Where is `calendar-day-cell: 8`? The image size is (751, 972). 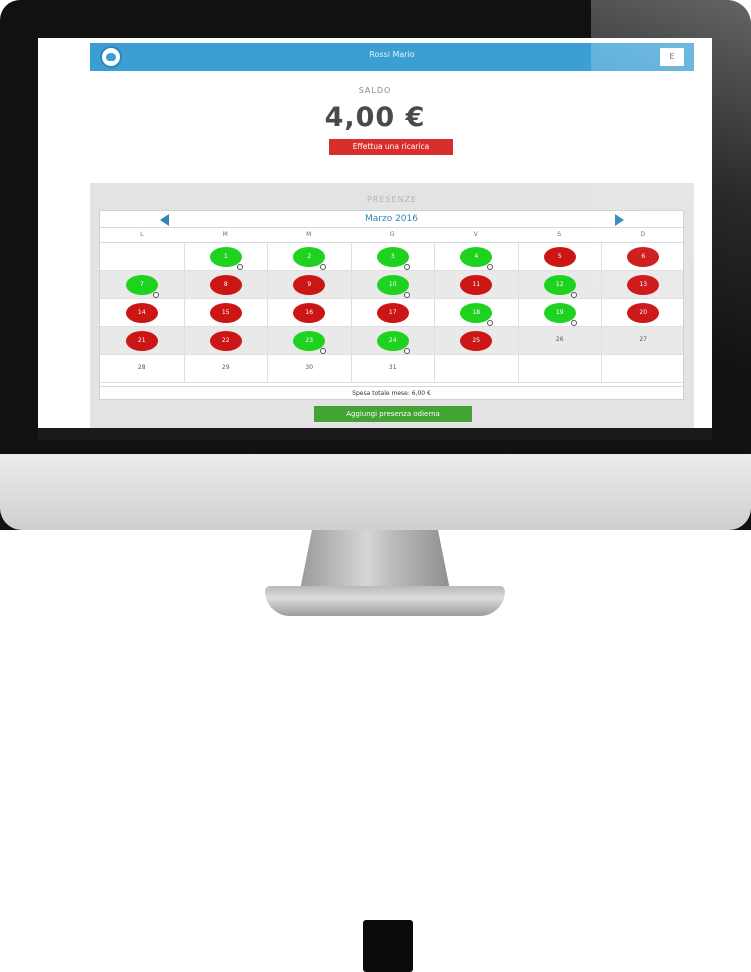
calendar-day-cell: 8 is located at coordinates (225, 284).